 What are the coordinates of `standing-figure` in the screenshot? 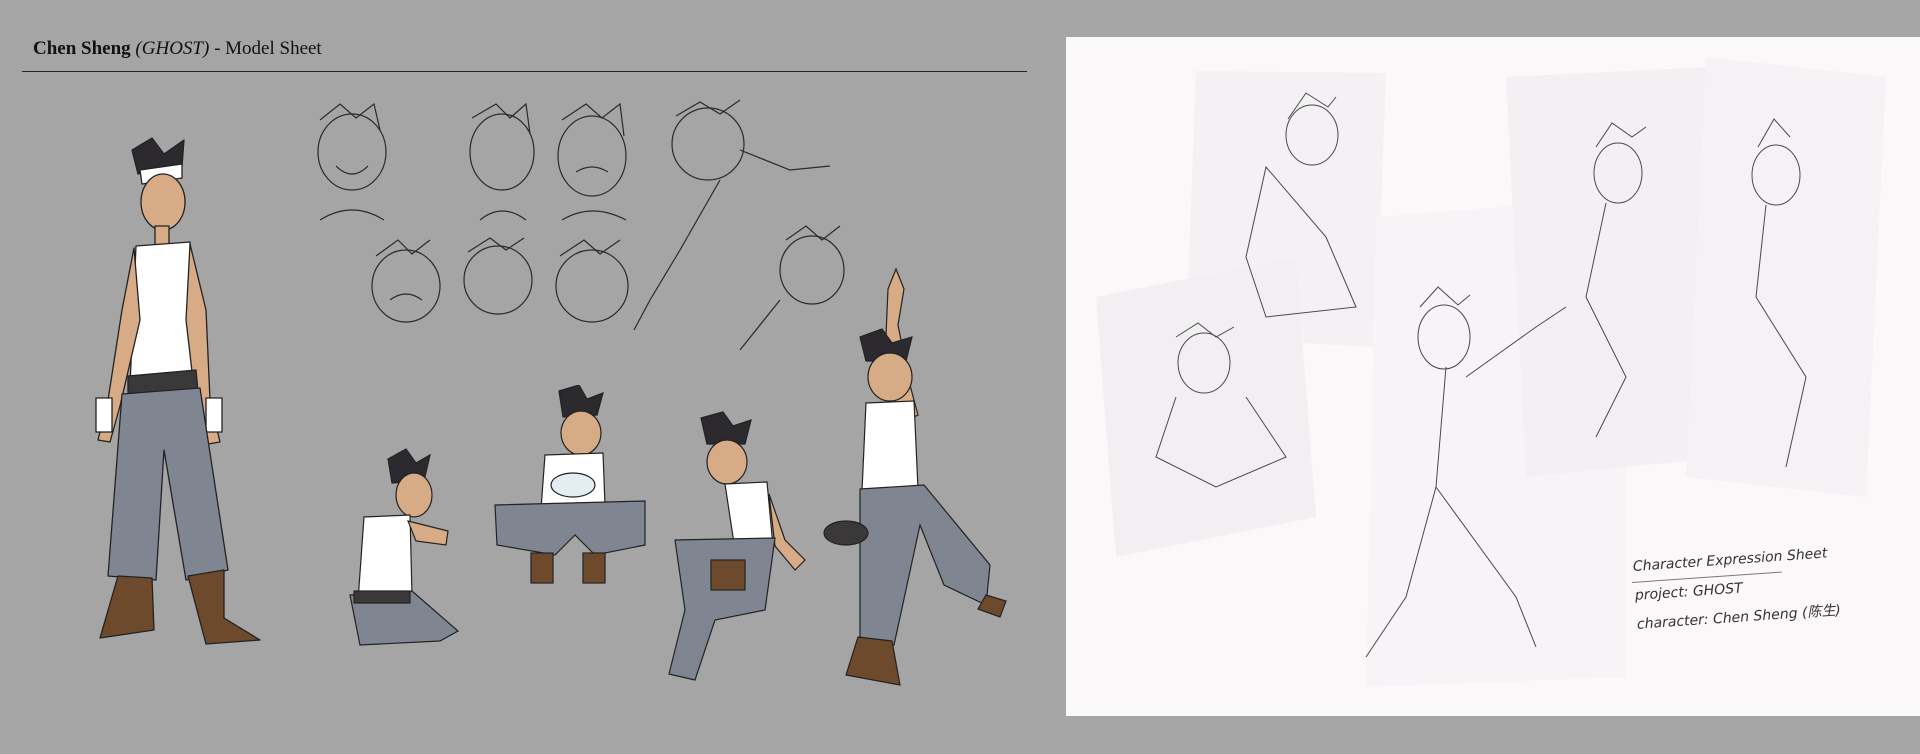 It's located at (178, 391).